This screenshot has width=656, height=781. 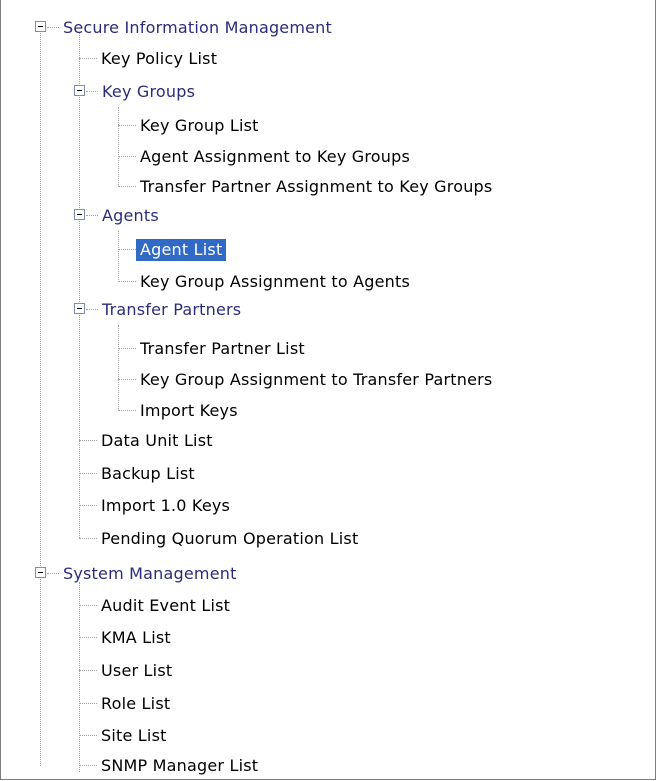 What do you see at coordinates (229, 539) in the screenshot?
I see `tree-label-pending-quorum-operation-list: Pending Quorum Operation List` at bounding box center [229, 539].